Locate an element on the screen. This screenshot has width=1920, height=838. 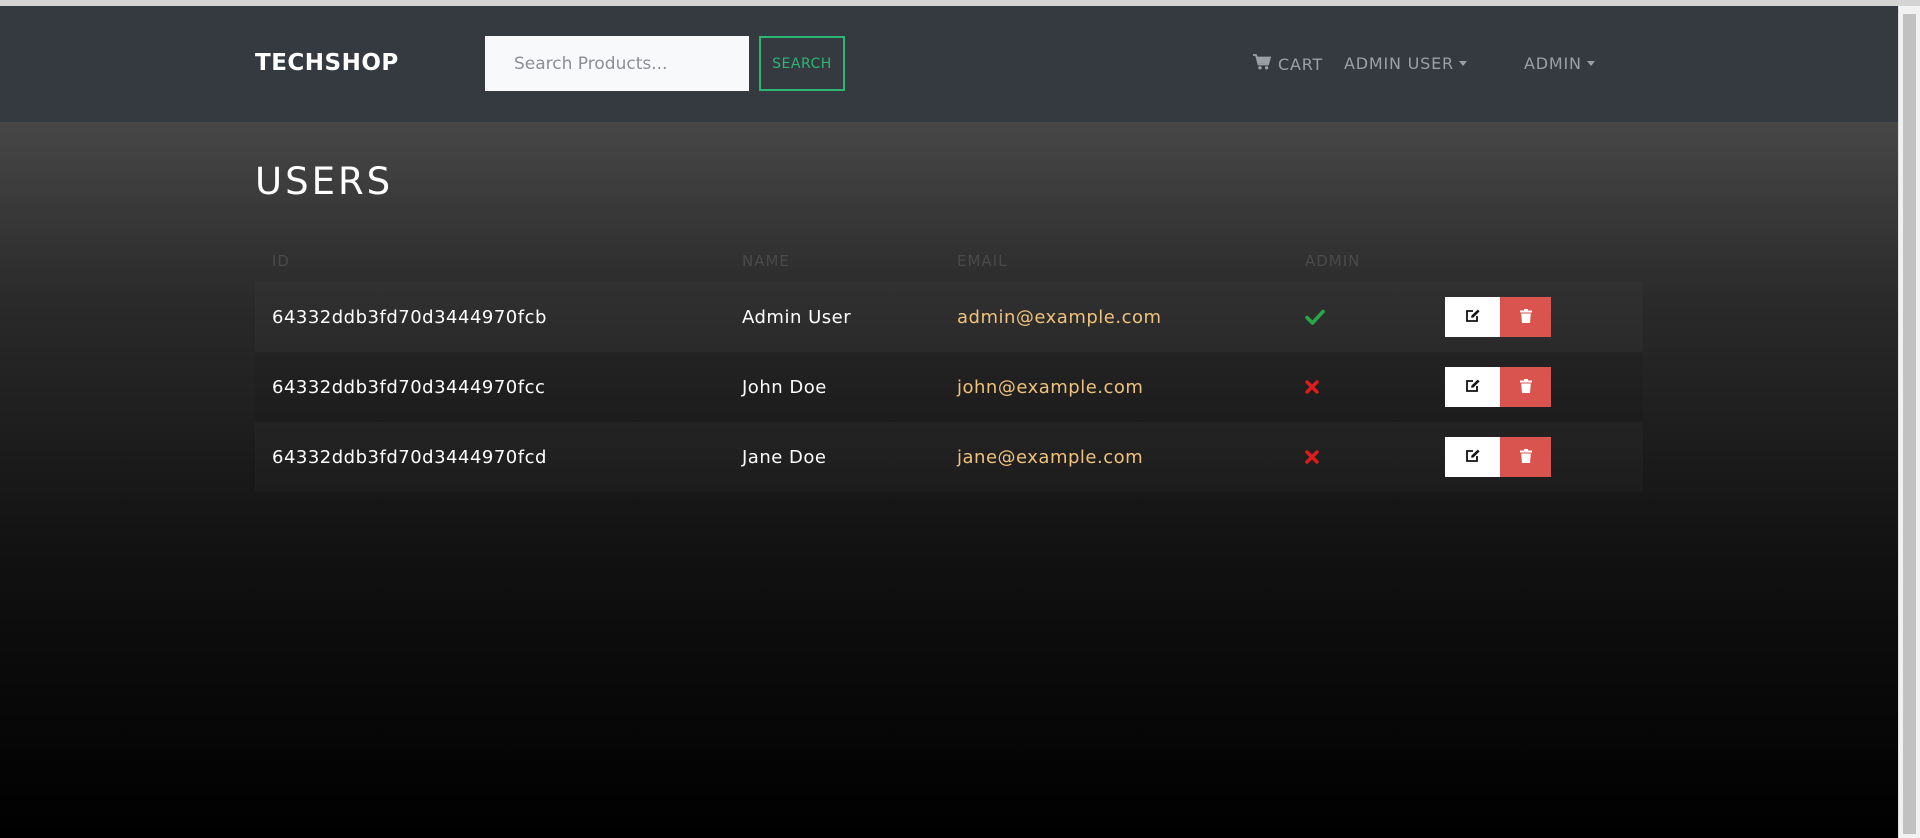
user-menu-label: ADMIN USER is located at coordinates (1399, 63).